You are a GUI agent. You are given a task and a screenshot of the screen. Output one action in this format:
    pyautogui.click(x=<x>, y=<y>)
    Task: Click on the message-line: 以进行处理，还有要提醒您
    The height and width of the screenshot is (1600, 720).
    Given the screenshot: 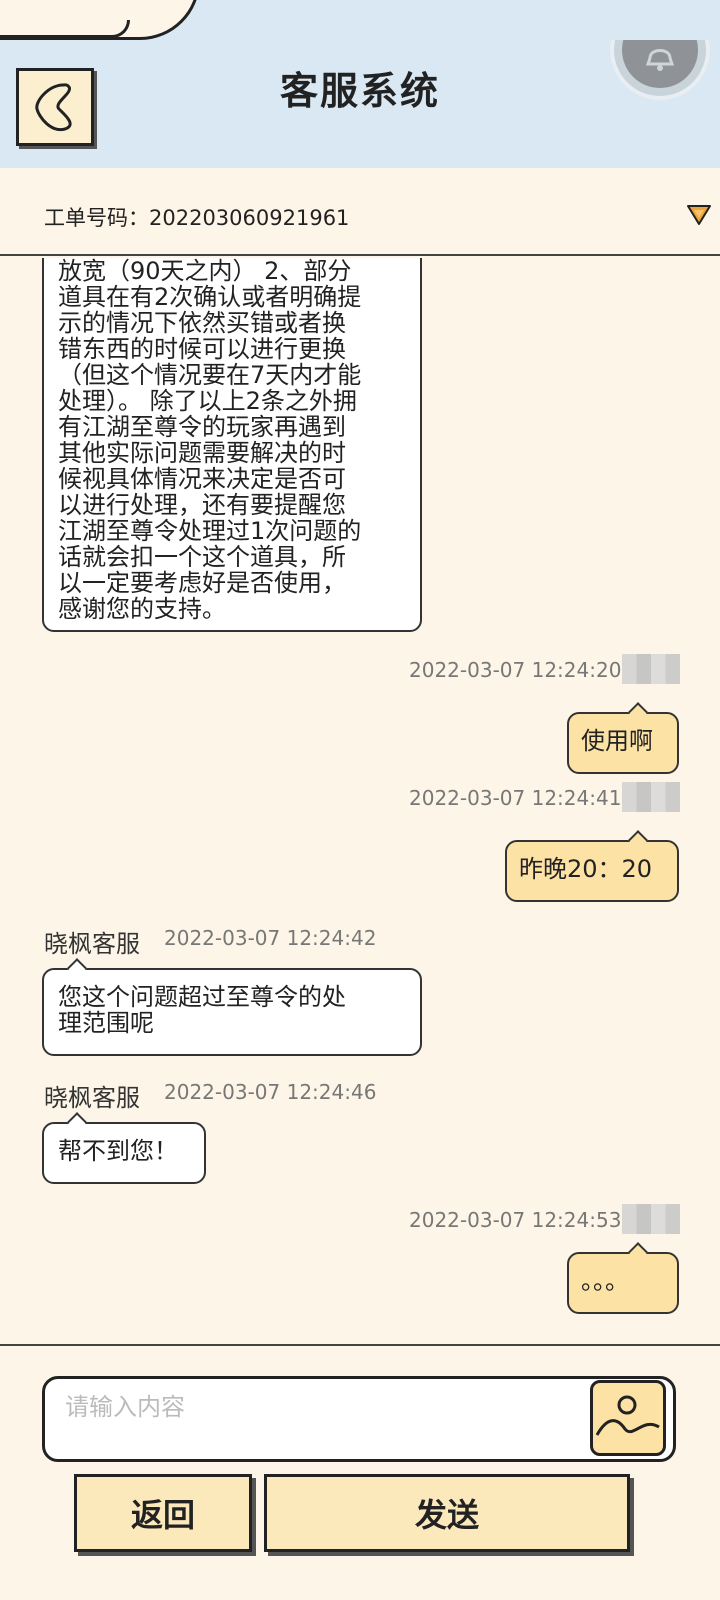 What is the action you would take?
    pyautogui.click(x=202, y=505)
    